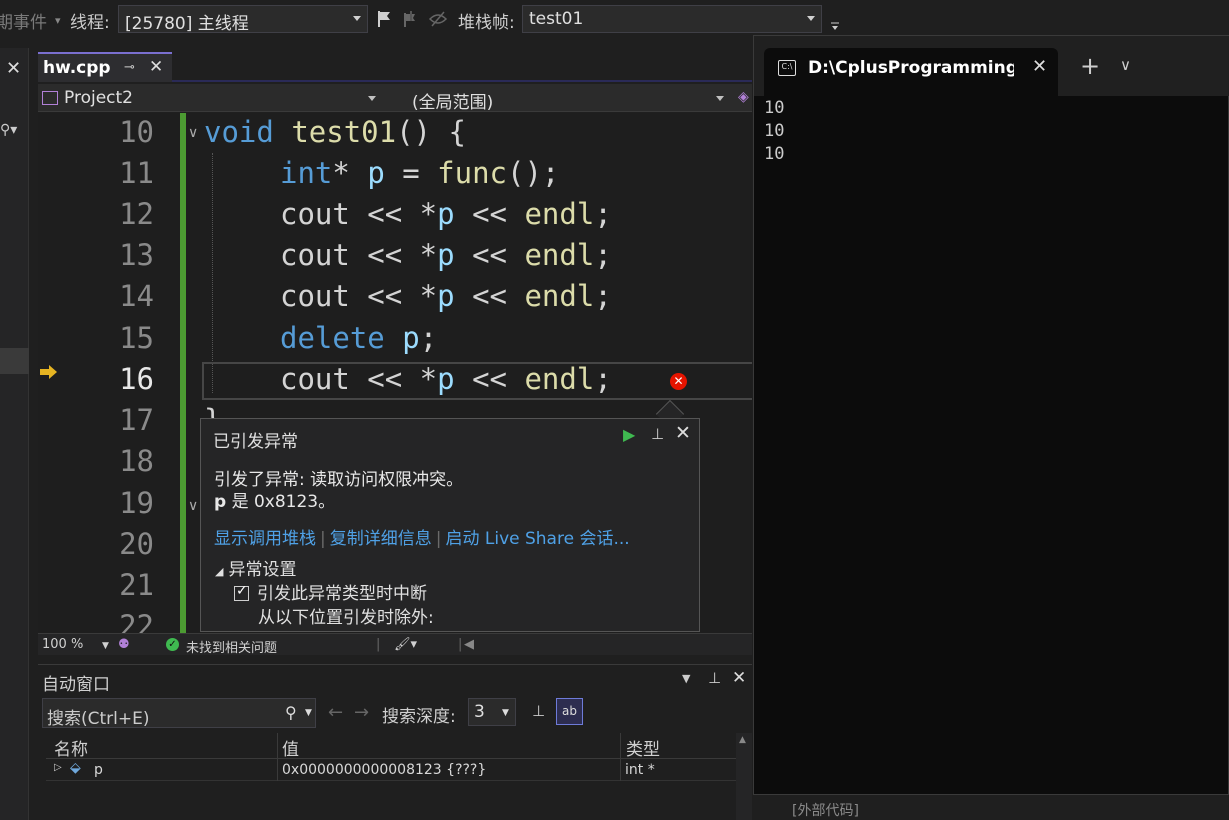  Describe the element at coordinates (381, 539) in the screenshot. I see `copy-details-link: 复制详细信息` at that location.